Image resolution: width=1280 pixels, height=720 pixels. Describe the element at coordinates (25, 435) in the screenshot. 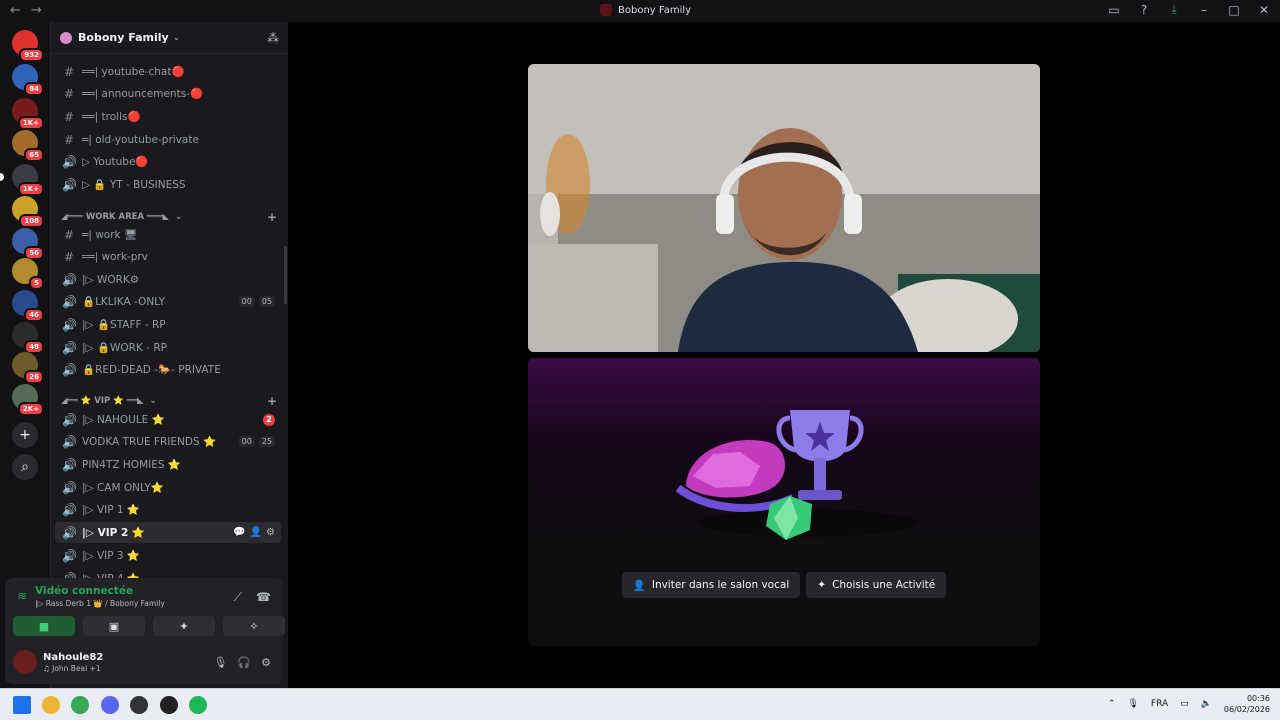

I see `add-server-icon: +` at that location.